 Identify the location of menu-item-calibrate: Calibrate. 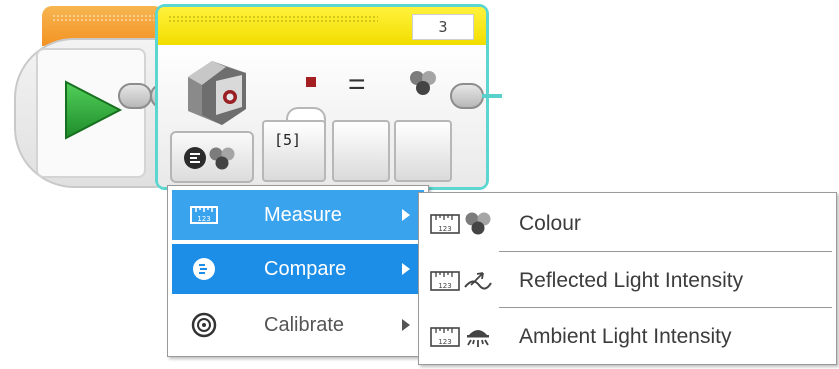
(298, 325).